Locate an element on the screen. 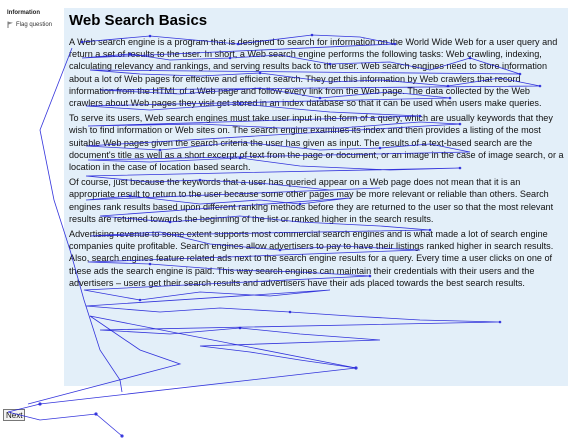 This screenshot has height=443, width=580. info-sidebar: Information Flag question is located at coordinates (32, 22).